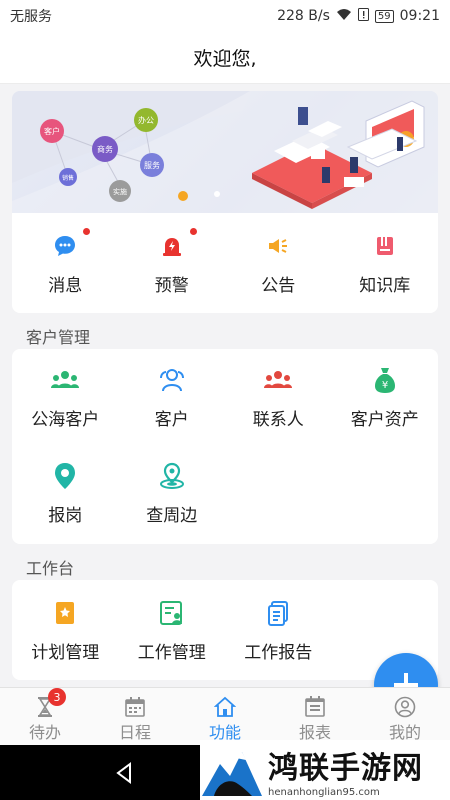 This screenshot has height=800, width=450. What do you see at coordinates (65, 493) in the screenshot?
I see `customer-item-check-in: 报岗` at bounding box center [65, 493].